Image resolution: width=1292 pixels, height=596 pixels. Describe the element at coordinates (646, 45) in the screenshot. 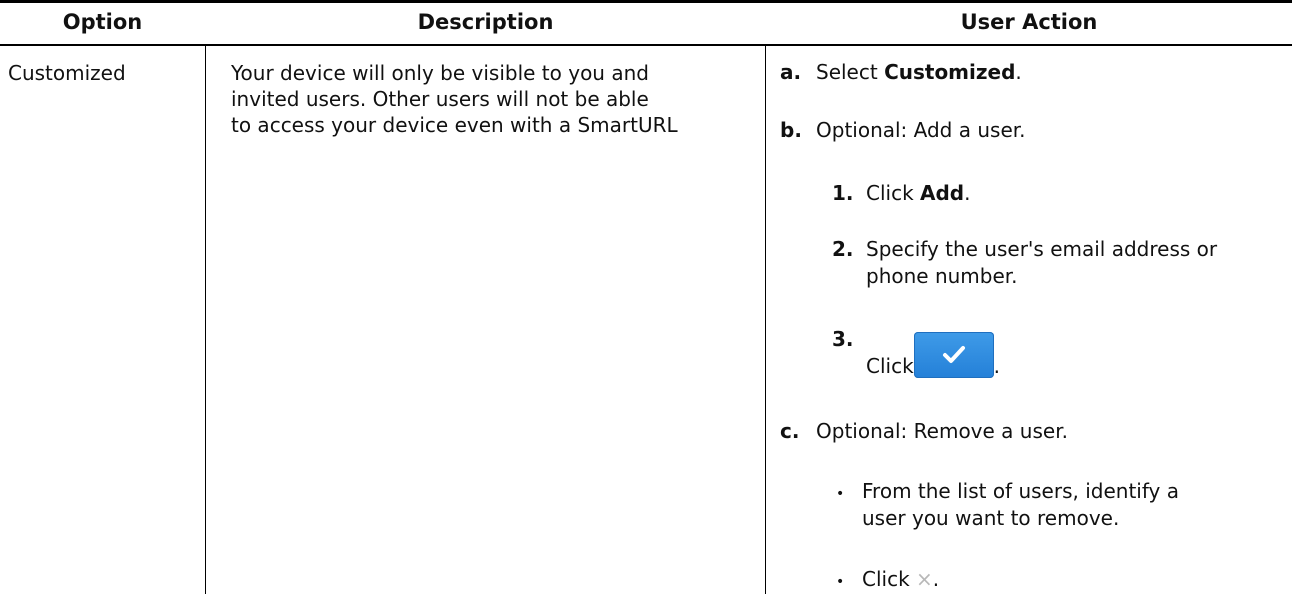

I see `header-bottom-border` at that location.